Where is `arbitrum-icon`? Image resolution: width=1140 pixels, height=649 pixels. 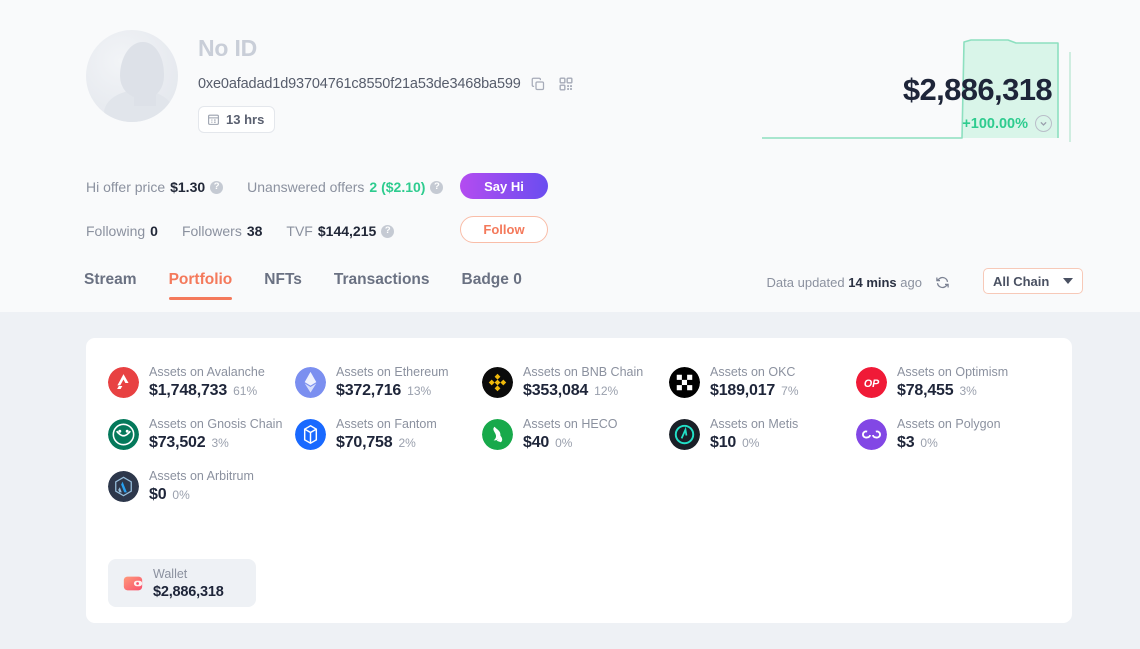 arbitrum-icon is located at coordinates (123, 486).